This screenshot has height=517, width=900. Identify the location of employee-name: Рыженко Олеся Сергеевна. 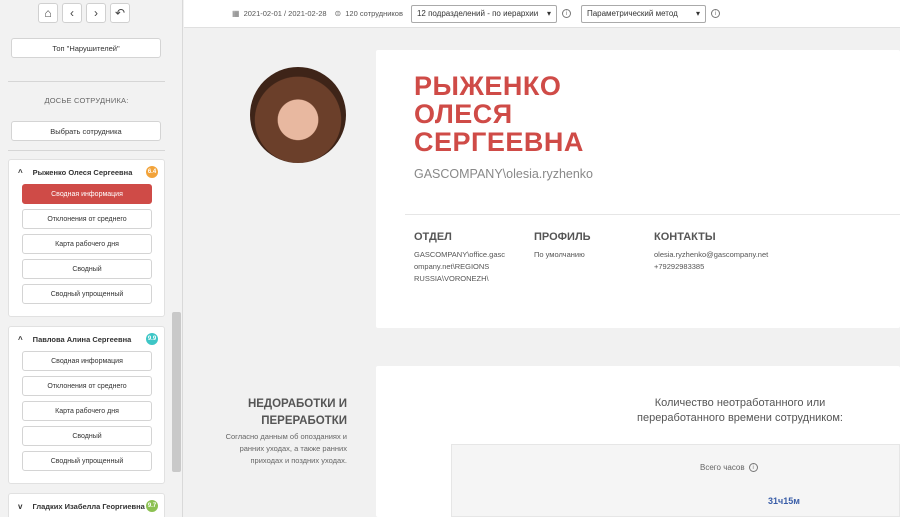
(82, 172).